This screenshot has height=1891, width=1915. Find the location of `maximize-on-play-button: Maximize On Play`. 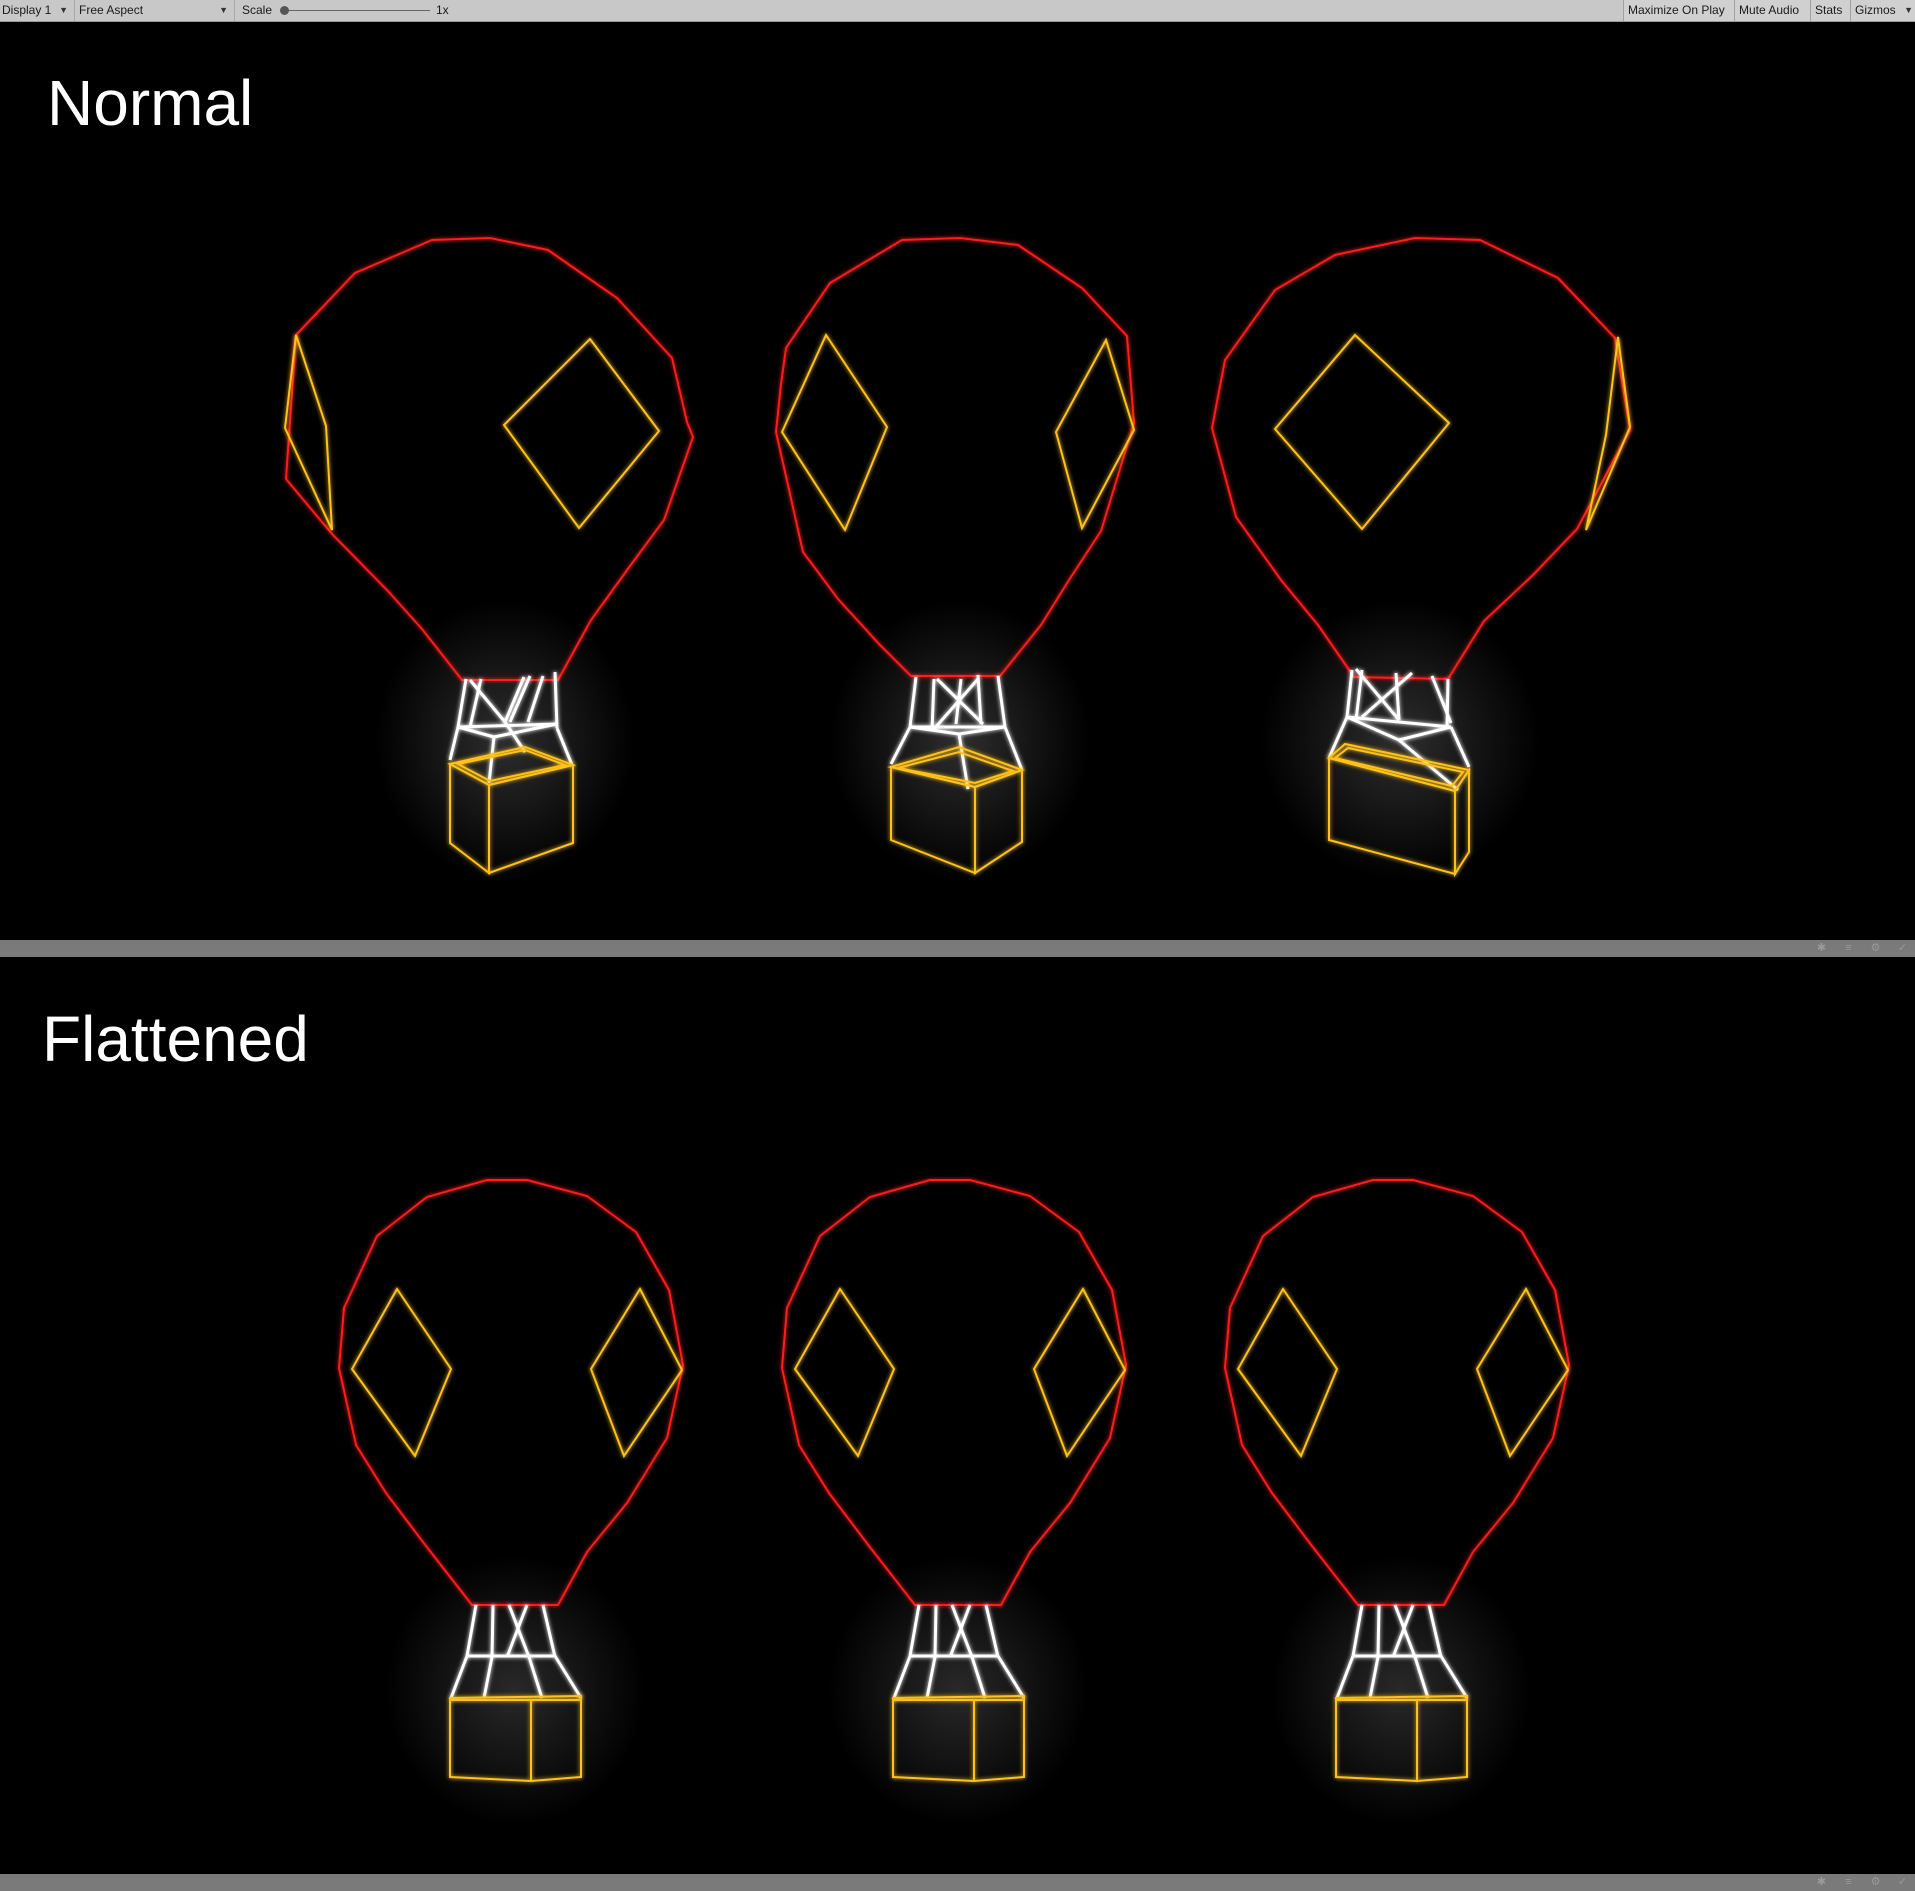

maximize-on-play-button: Maximize On Play is located at coordinates (1678, 10).